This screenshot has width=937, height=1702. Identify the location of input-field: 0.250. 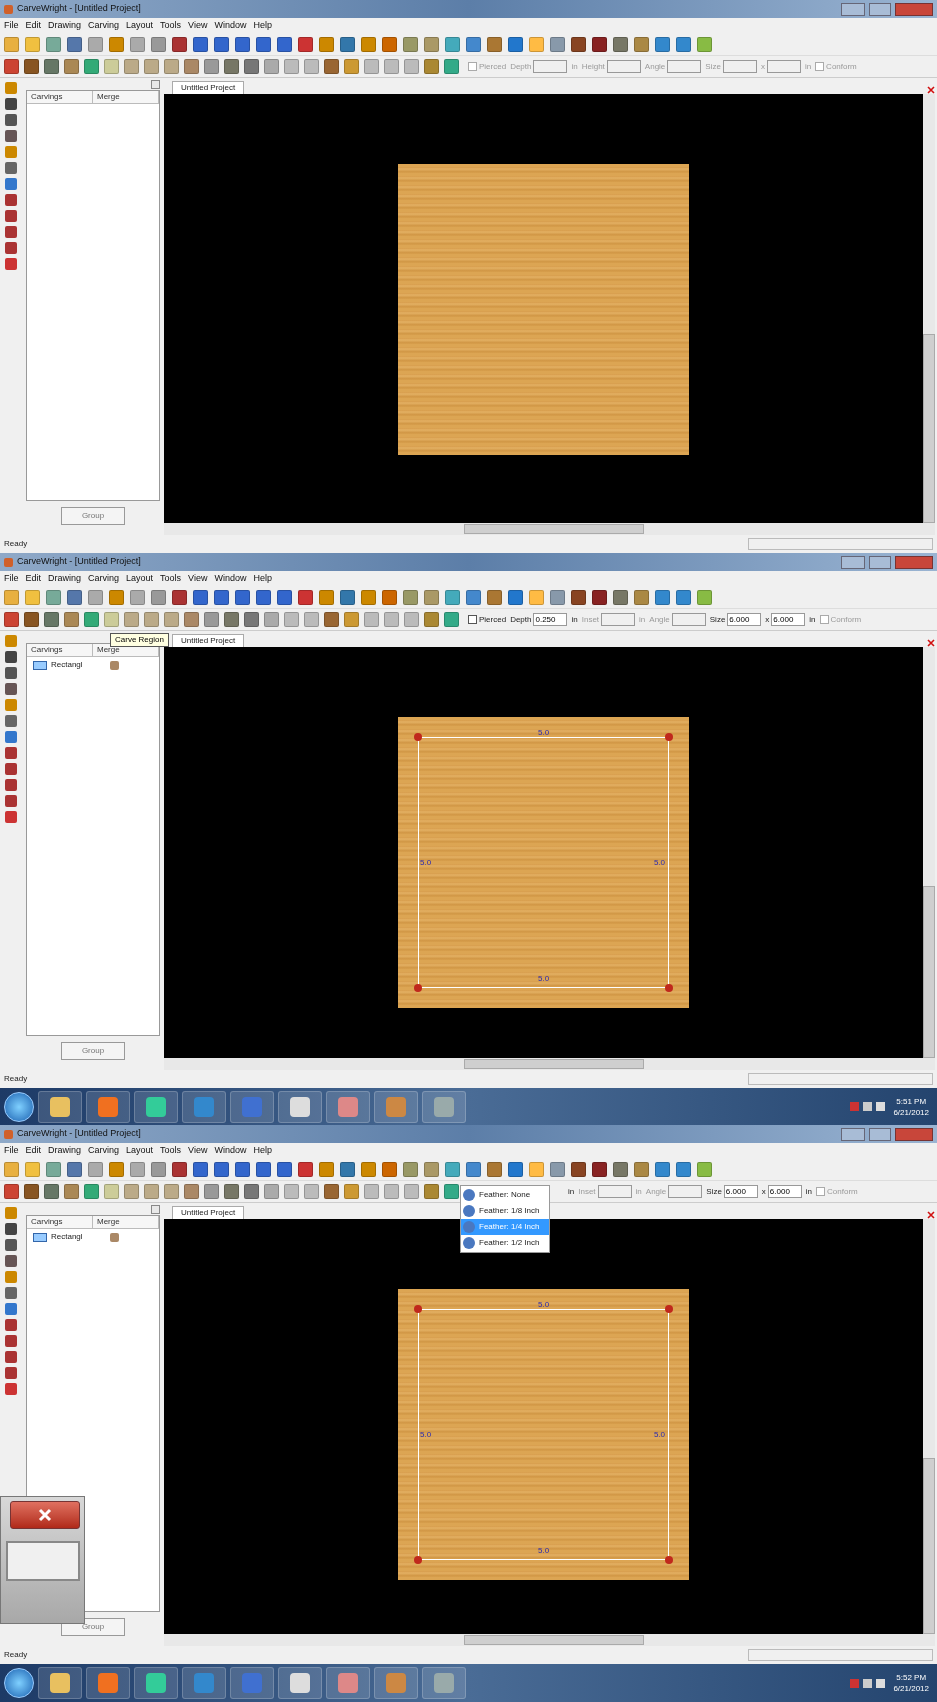
(550, 619).